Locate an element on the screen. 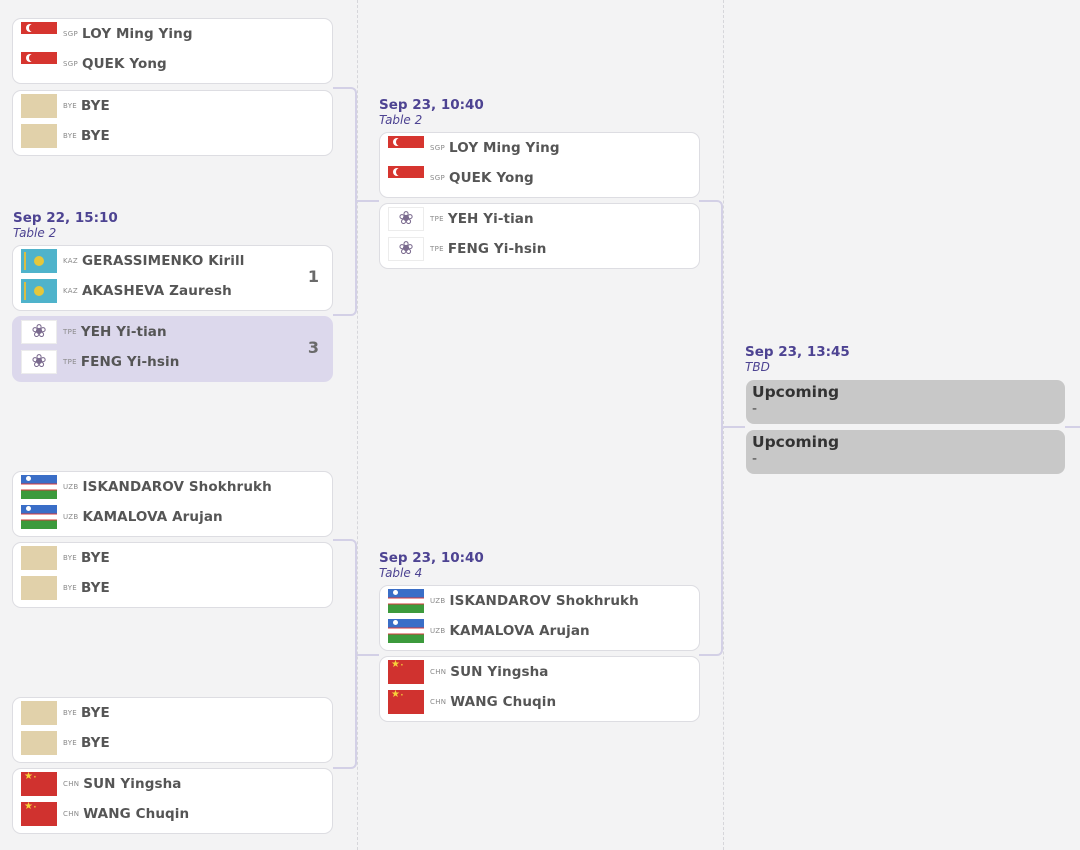 This screenshot has width=1080, height=850. match-card: TPEYEH Yi-tian TPEFENG Yi-hsin is located at coordinates (539, 236).